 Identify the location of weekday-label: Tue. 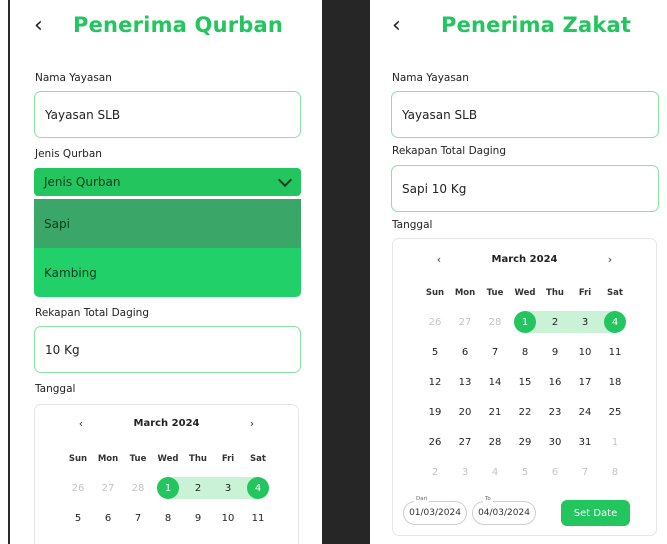
(138, 459).